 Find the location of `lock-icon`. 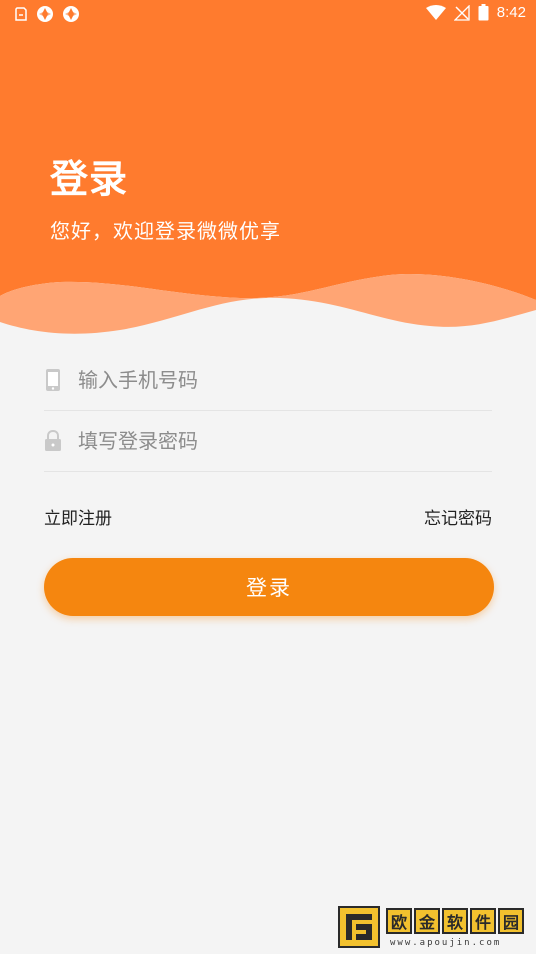

lock-icon is located at coordinates (53, 441).